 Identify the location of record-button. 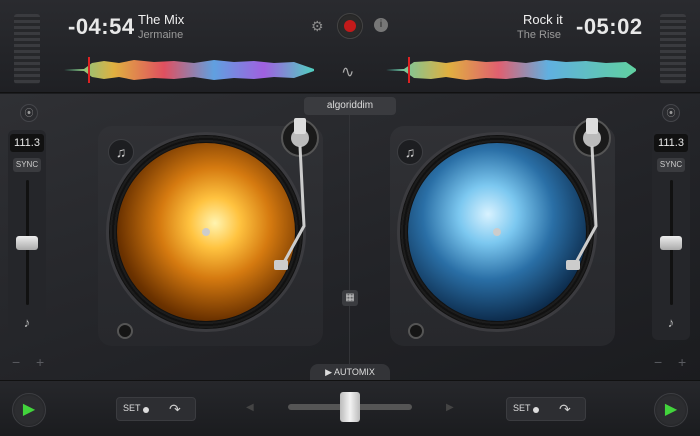
(350, 26).